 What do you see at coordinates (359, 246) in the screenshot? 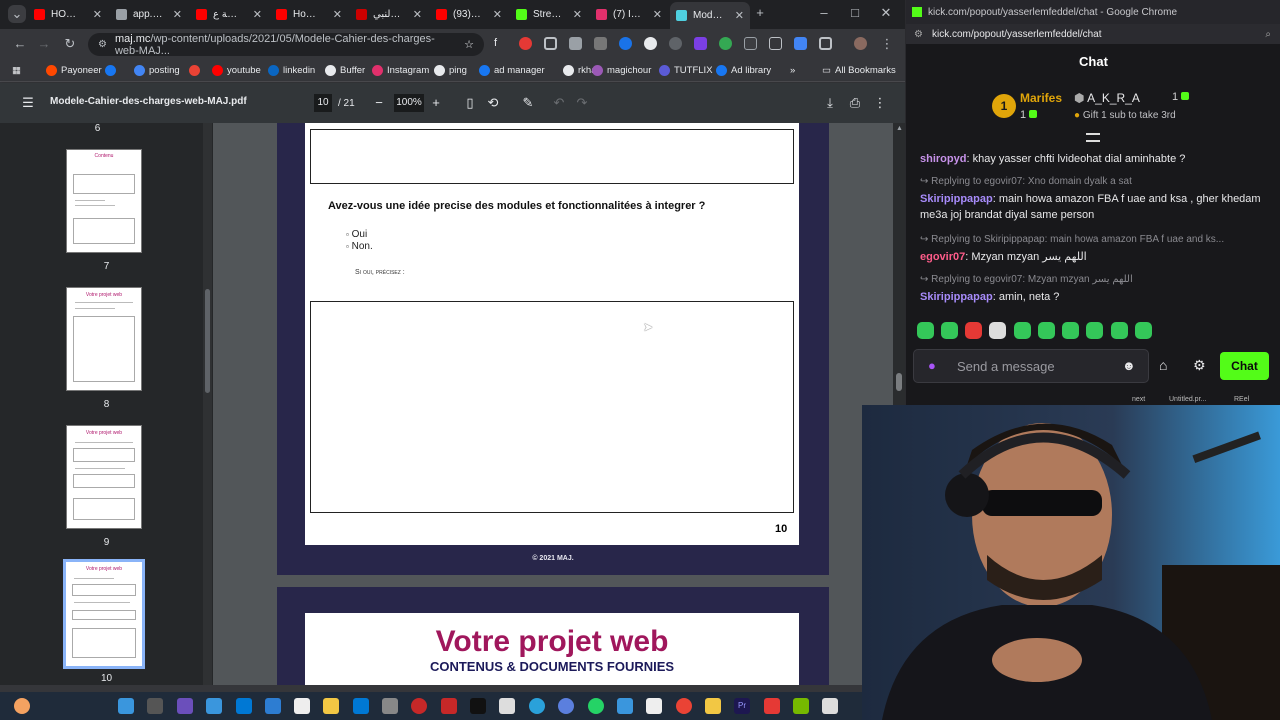
I see `option-no: ▫ Non.` at bounding box center [359, 246].